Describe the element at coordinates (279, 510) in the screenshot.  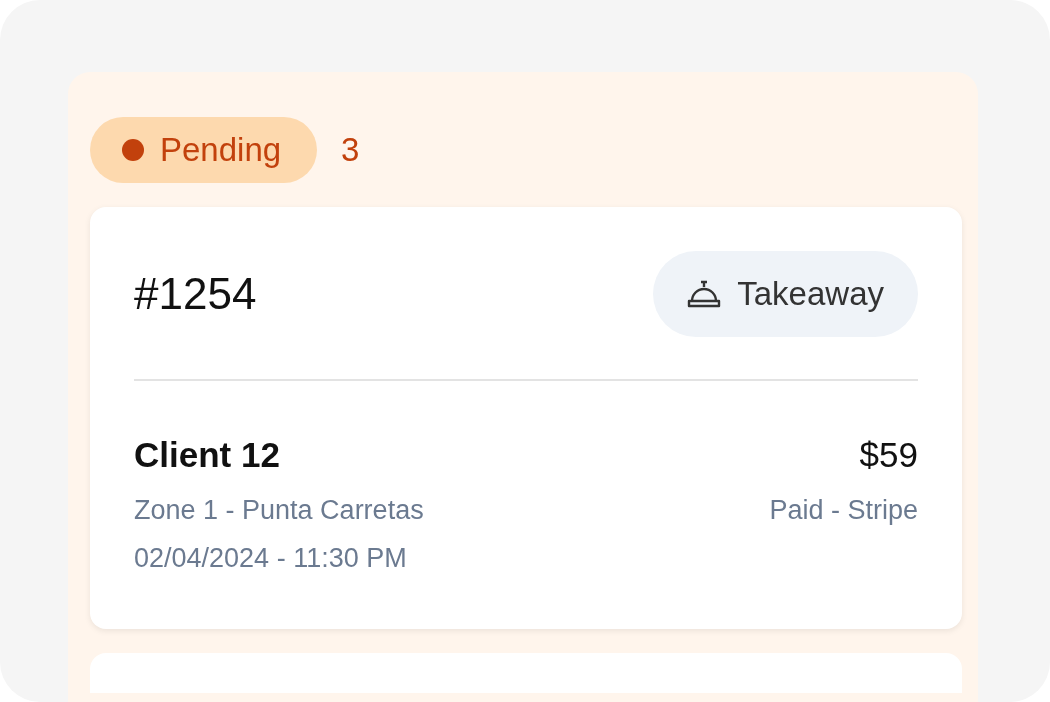
I see `delivery-zone: Zone 1 - Punta Carretas` at that location.